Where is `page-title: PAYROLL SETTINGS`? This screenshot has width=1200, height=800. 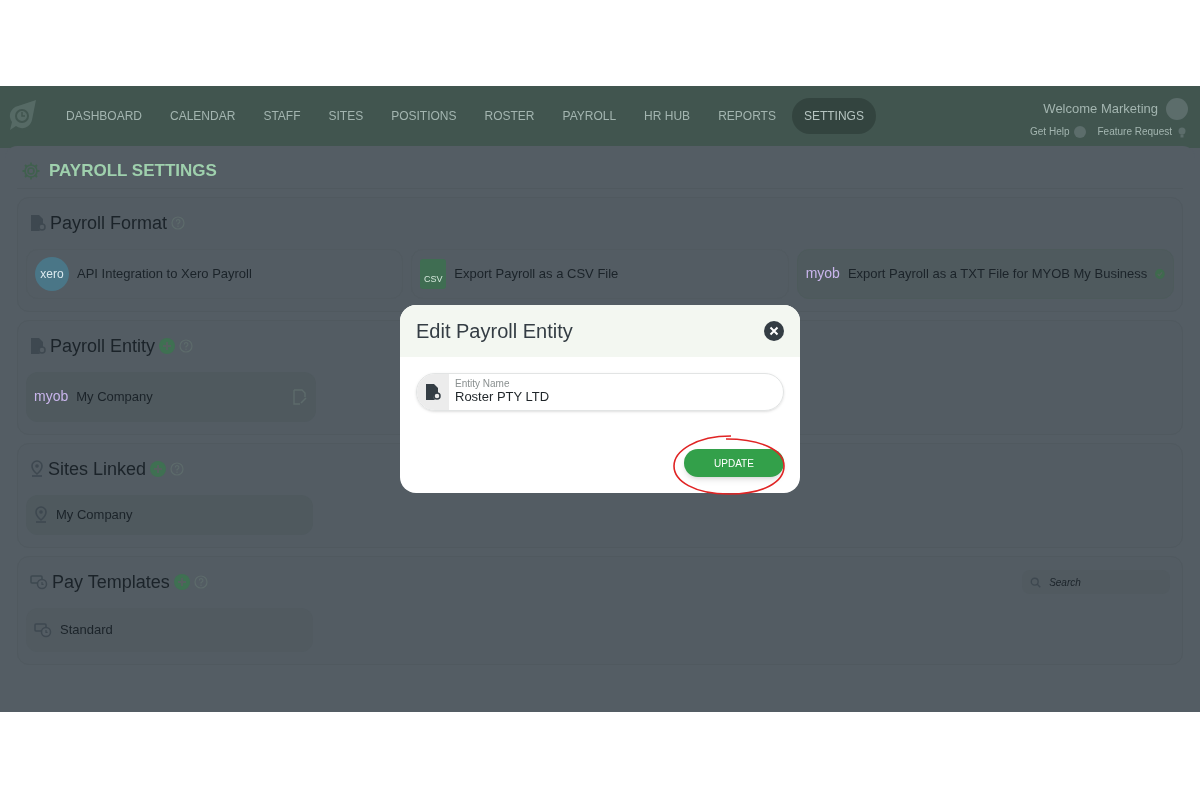
page-title: PAYROLL SETTINGS is located at coordinates (133, 171).